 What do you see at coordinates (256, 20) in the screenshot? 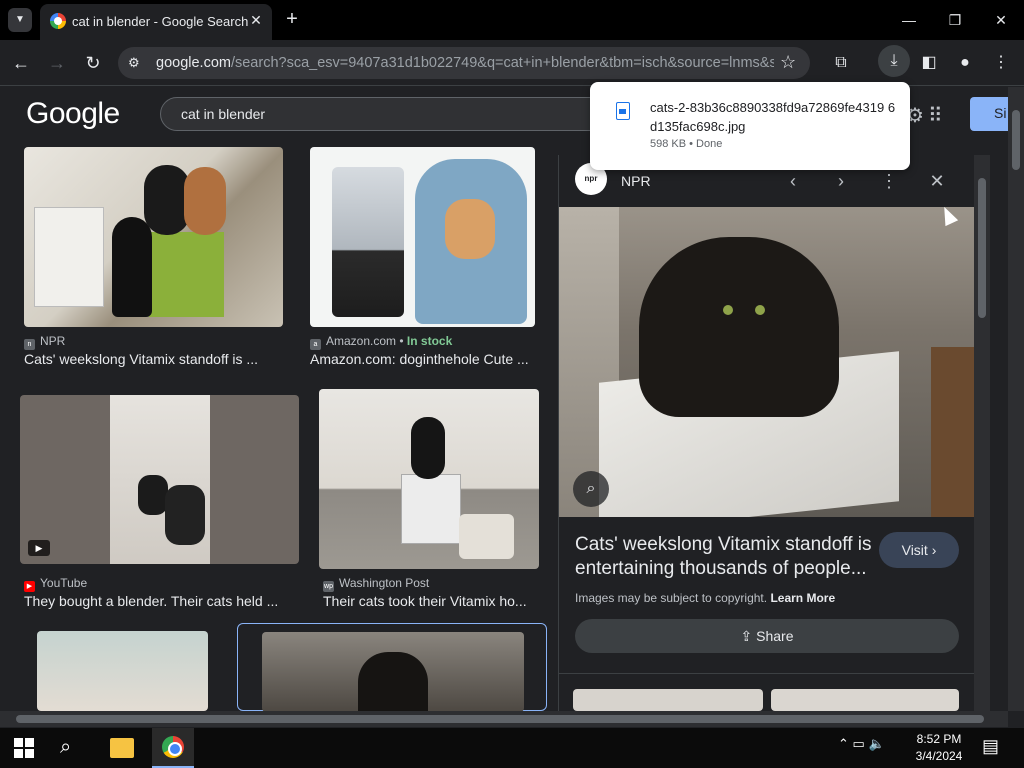
I see `tab-close-icon: ✕` at bounding box center [256, 20].